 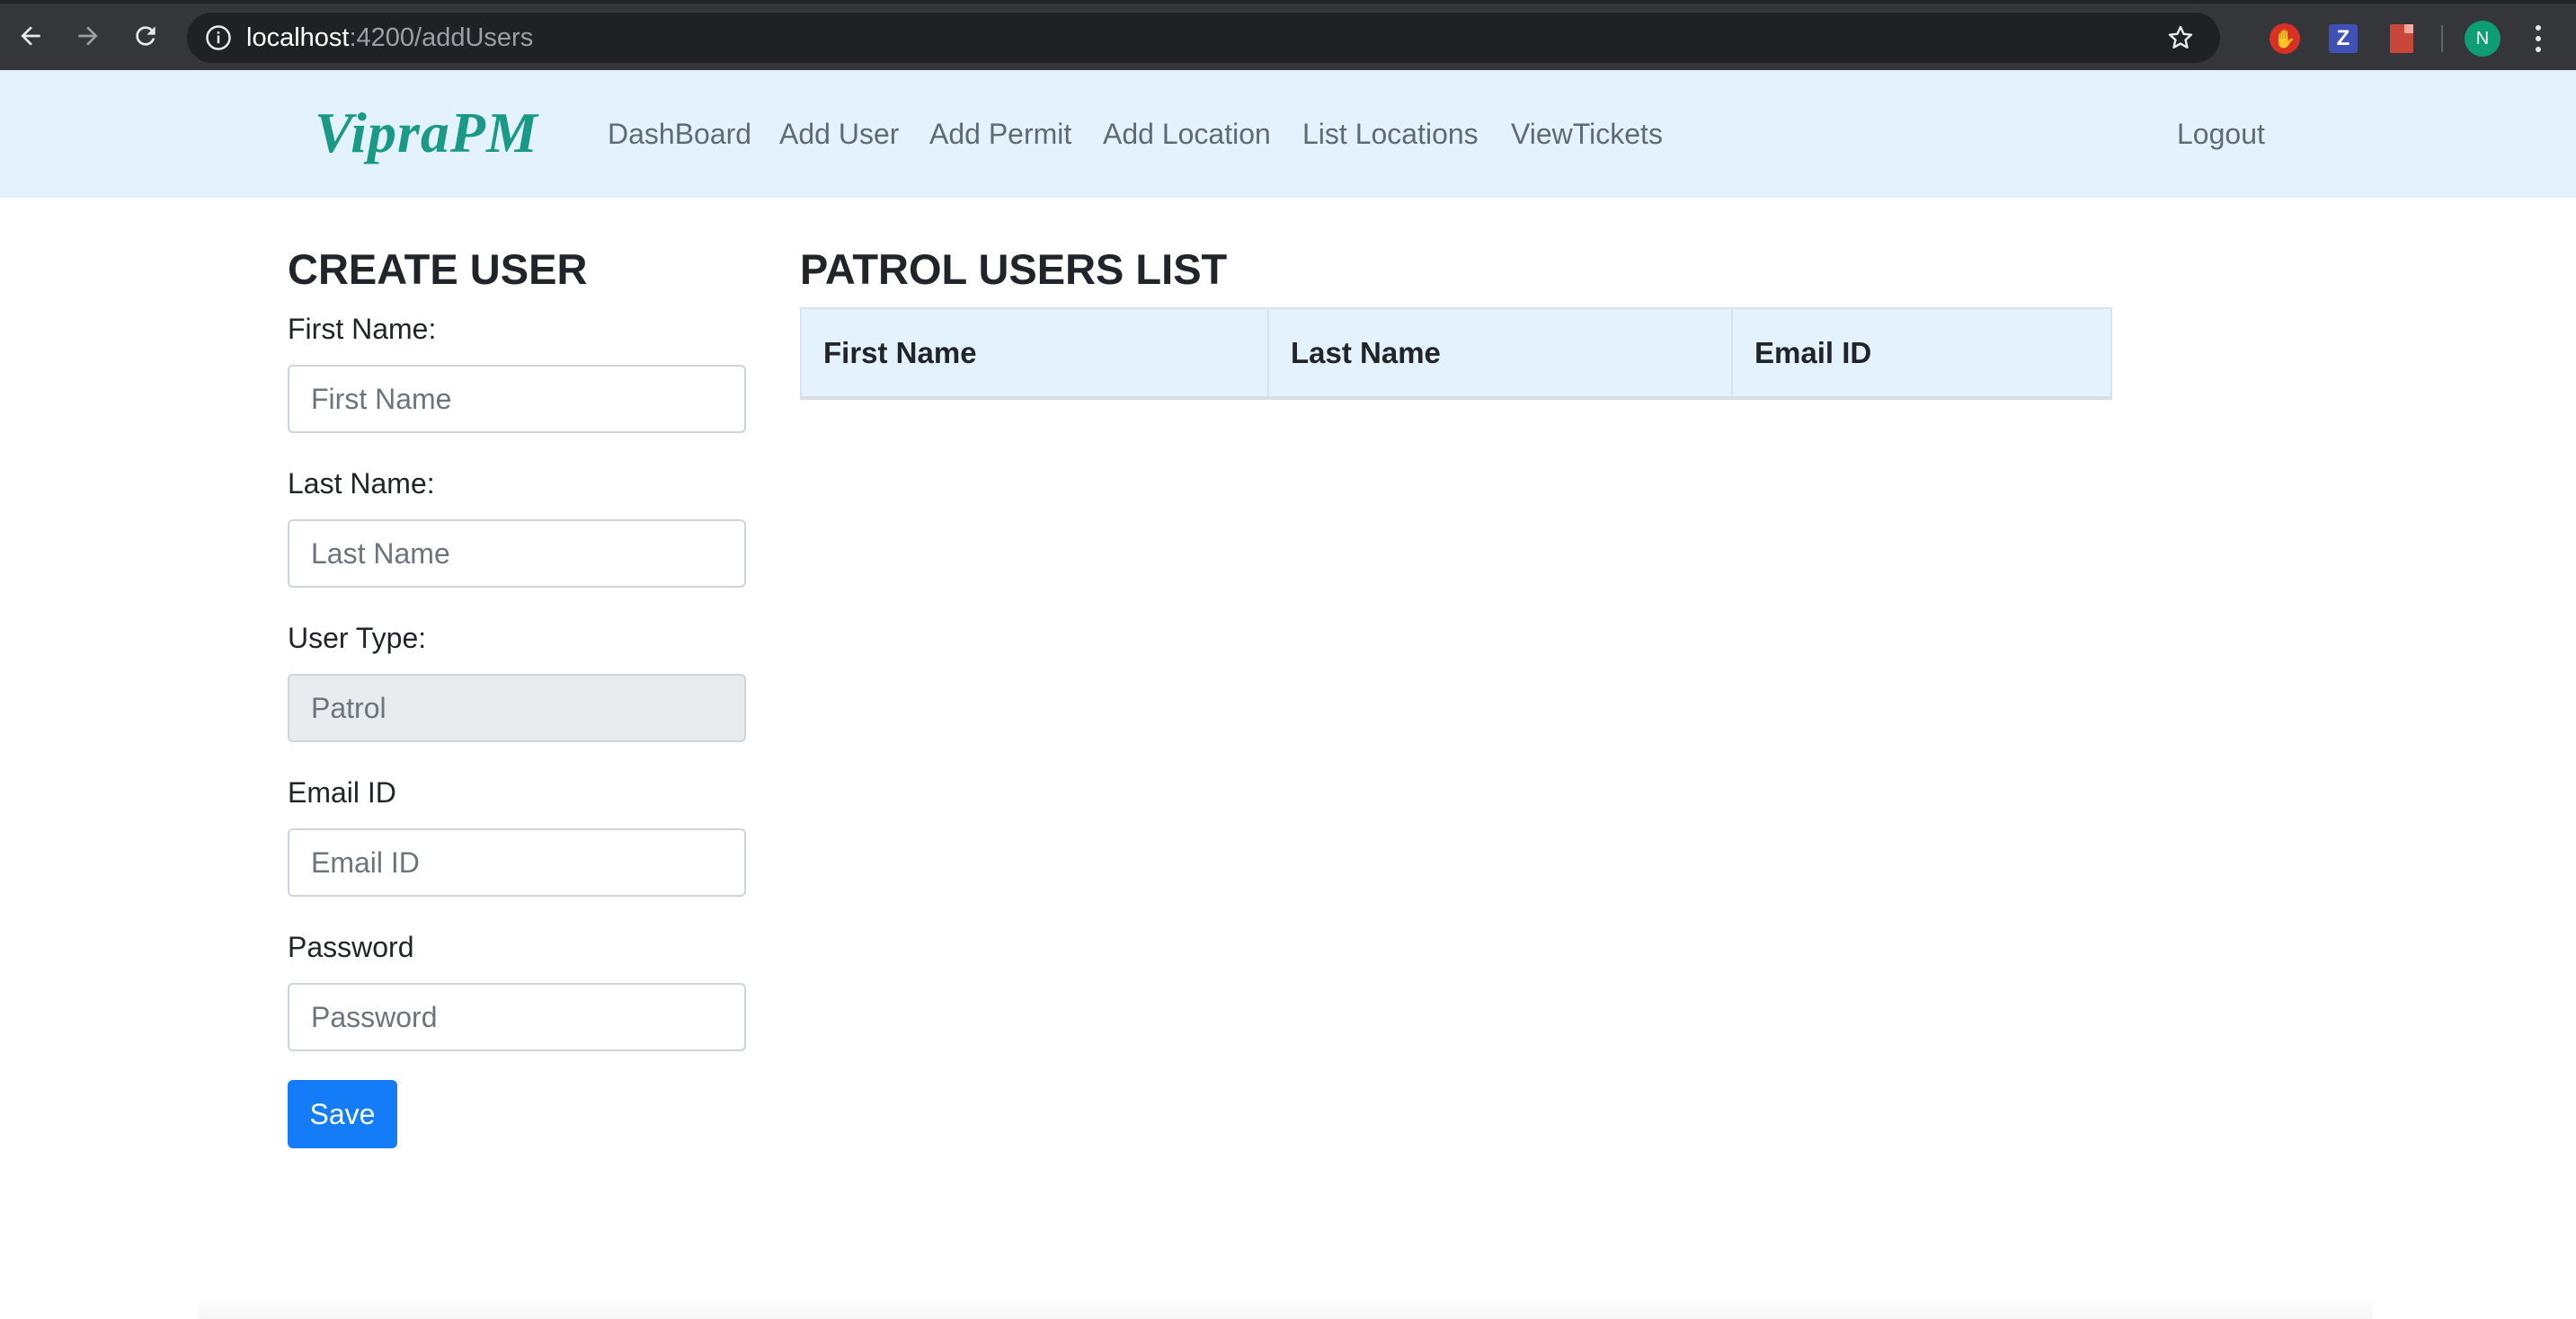 What do you see at coordinates (1500, 353) in the screenshot?
I see `column-header-last-name: Last Name` at bounding box center [1500, 353].